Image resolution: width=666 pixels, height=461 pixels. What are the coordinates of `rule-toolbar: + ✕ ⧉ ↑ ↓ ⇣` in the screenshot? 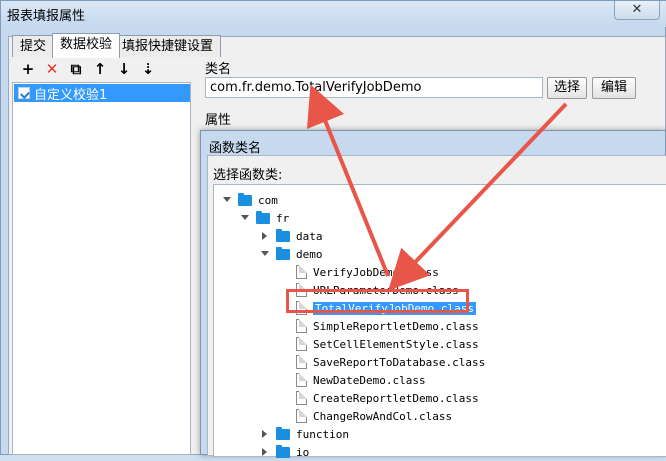 It's located at (102, 69).